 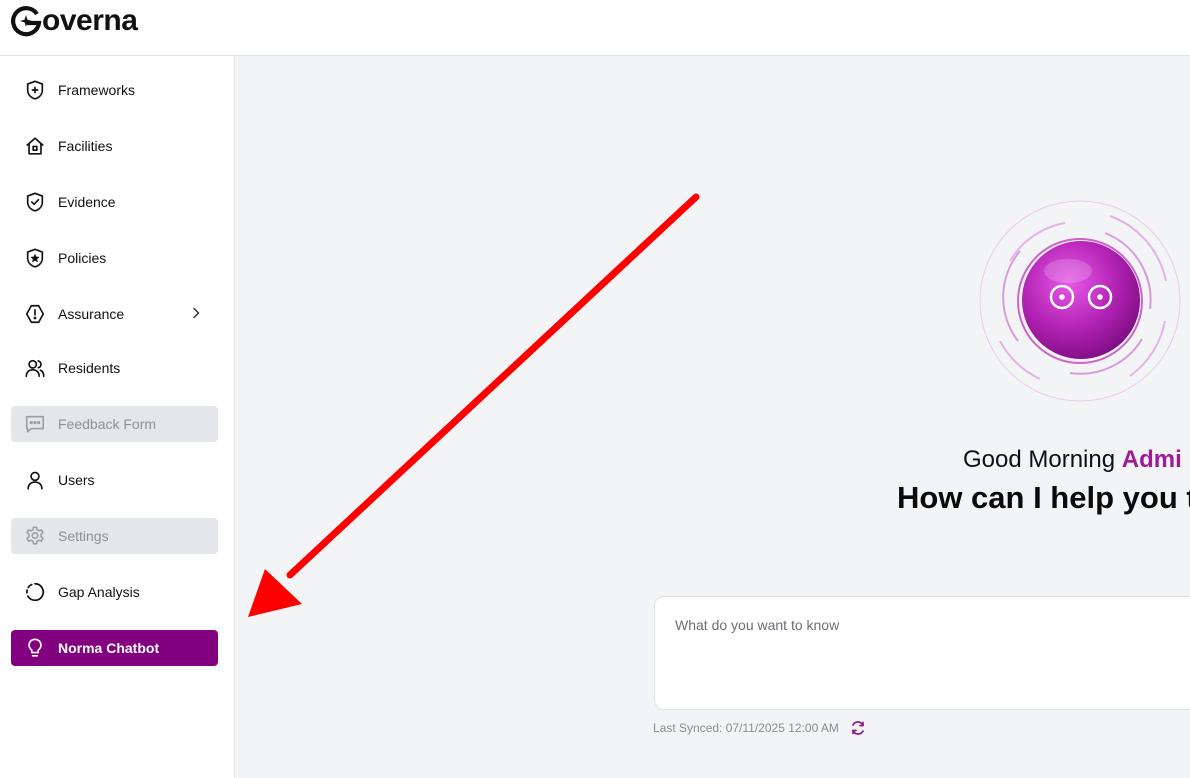 I want to click on sidebar-item-label: Residents, so click(x=89, y=368).